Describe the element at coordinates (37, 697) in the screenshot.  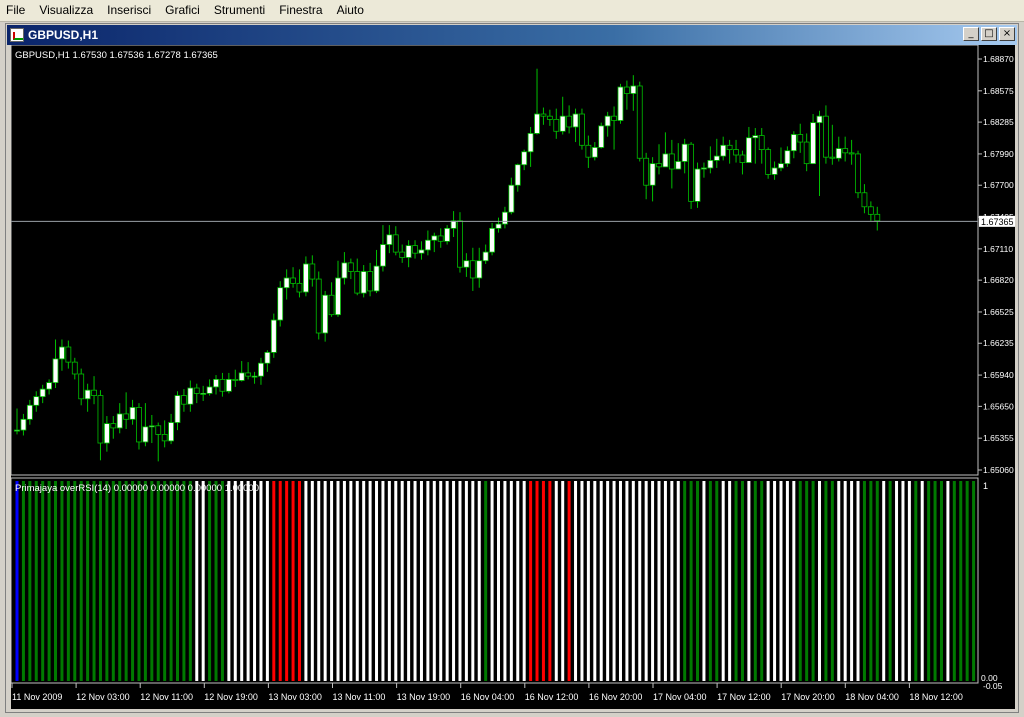
I see `time-tick-label: 11 Nov 2009` at that location.